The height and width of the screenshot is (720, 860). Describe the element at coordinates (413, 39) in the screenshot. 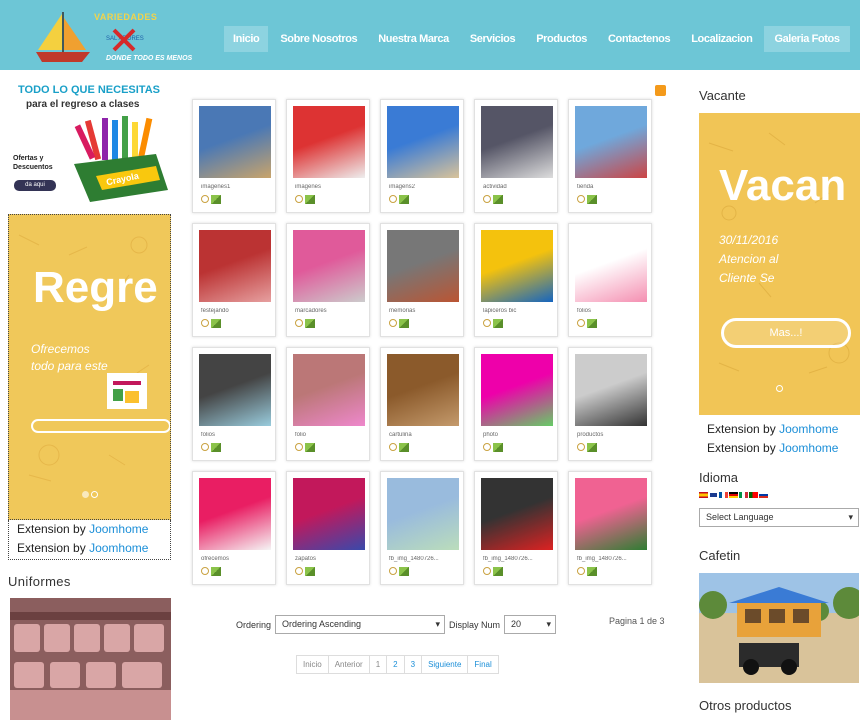

I see `nav-nuestra-marca: Nuestra Marca` at that location.